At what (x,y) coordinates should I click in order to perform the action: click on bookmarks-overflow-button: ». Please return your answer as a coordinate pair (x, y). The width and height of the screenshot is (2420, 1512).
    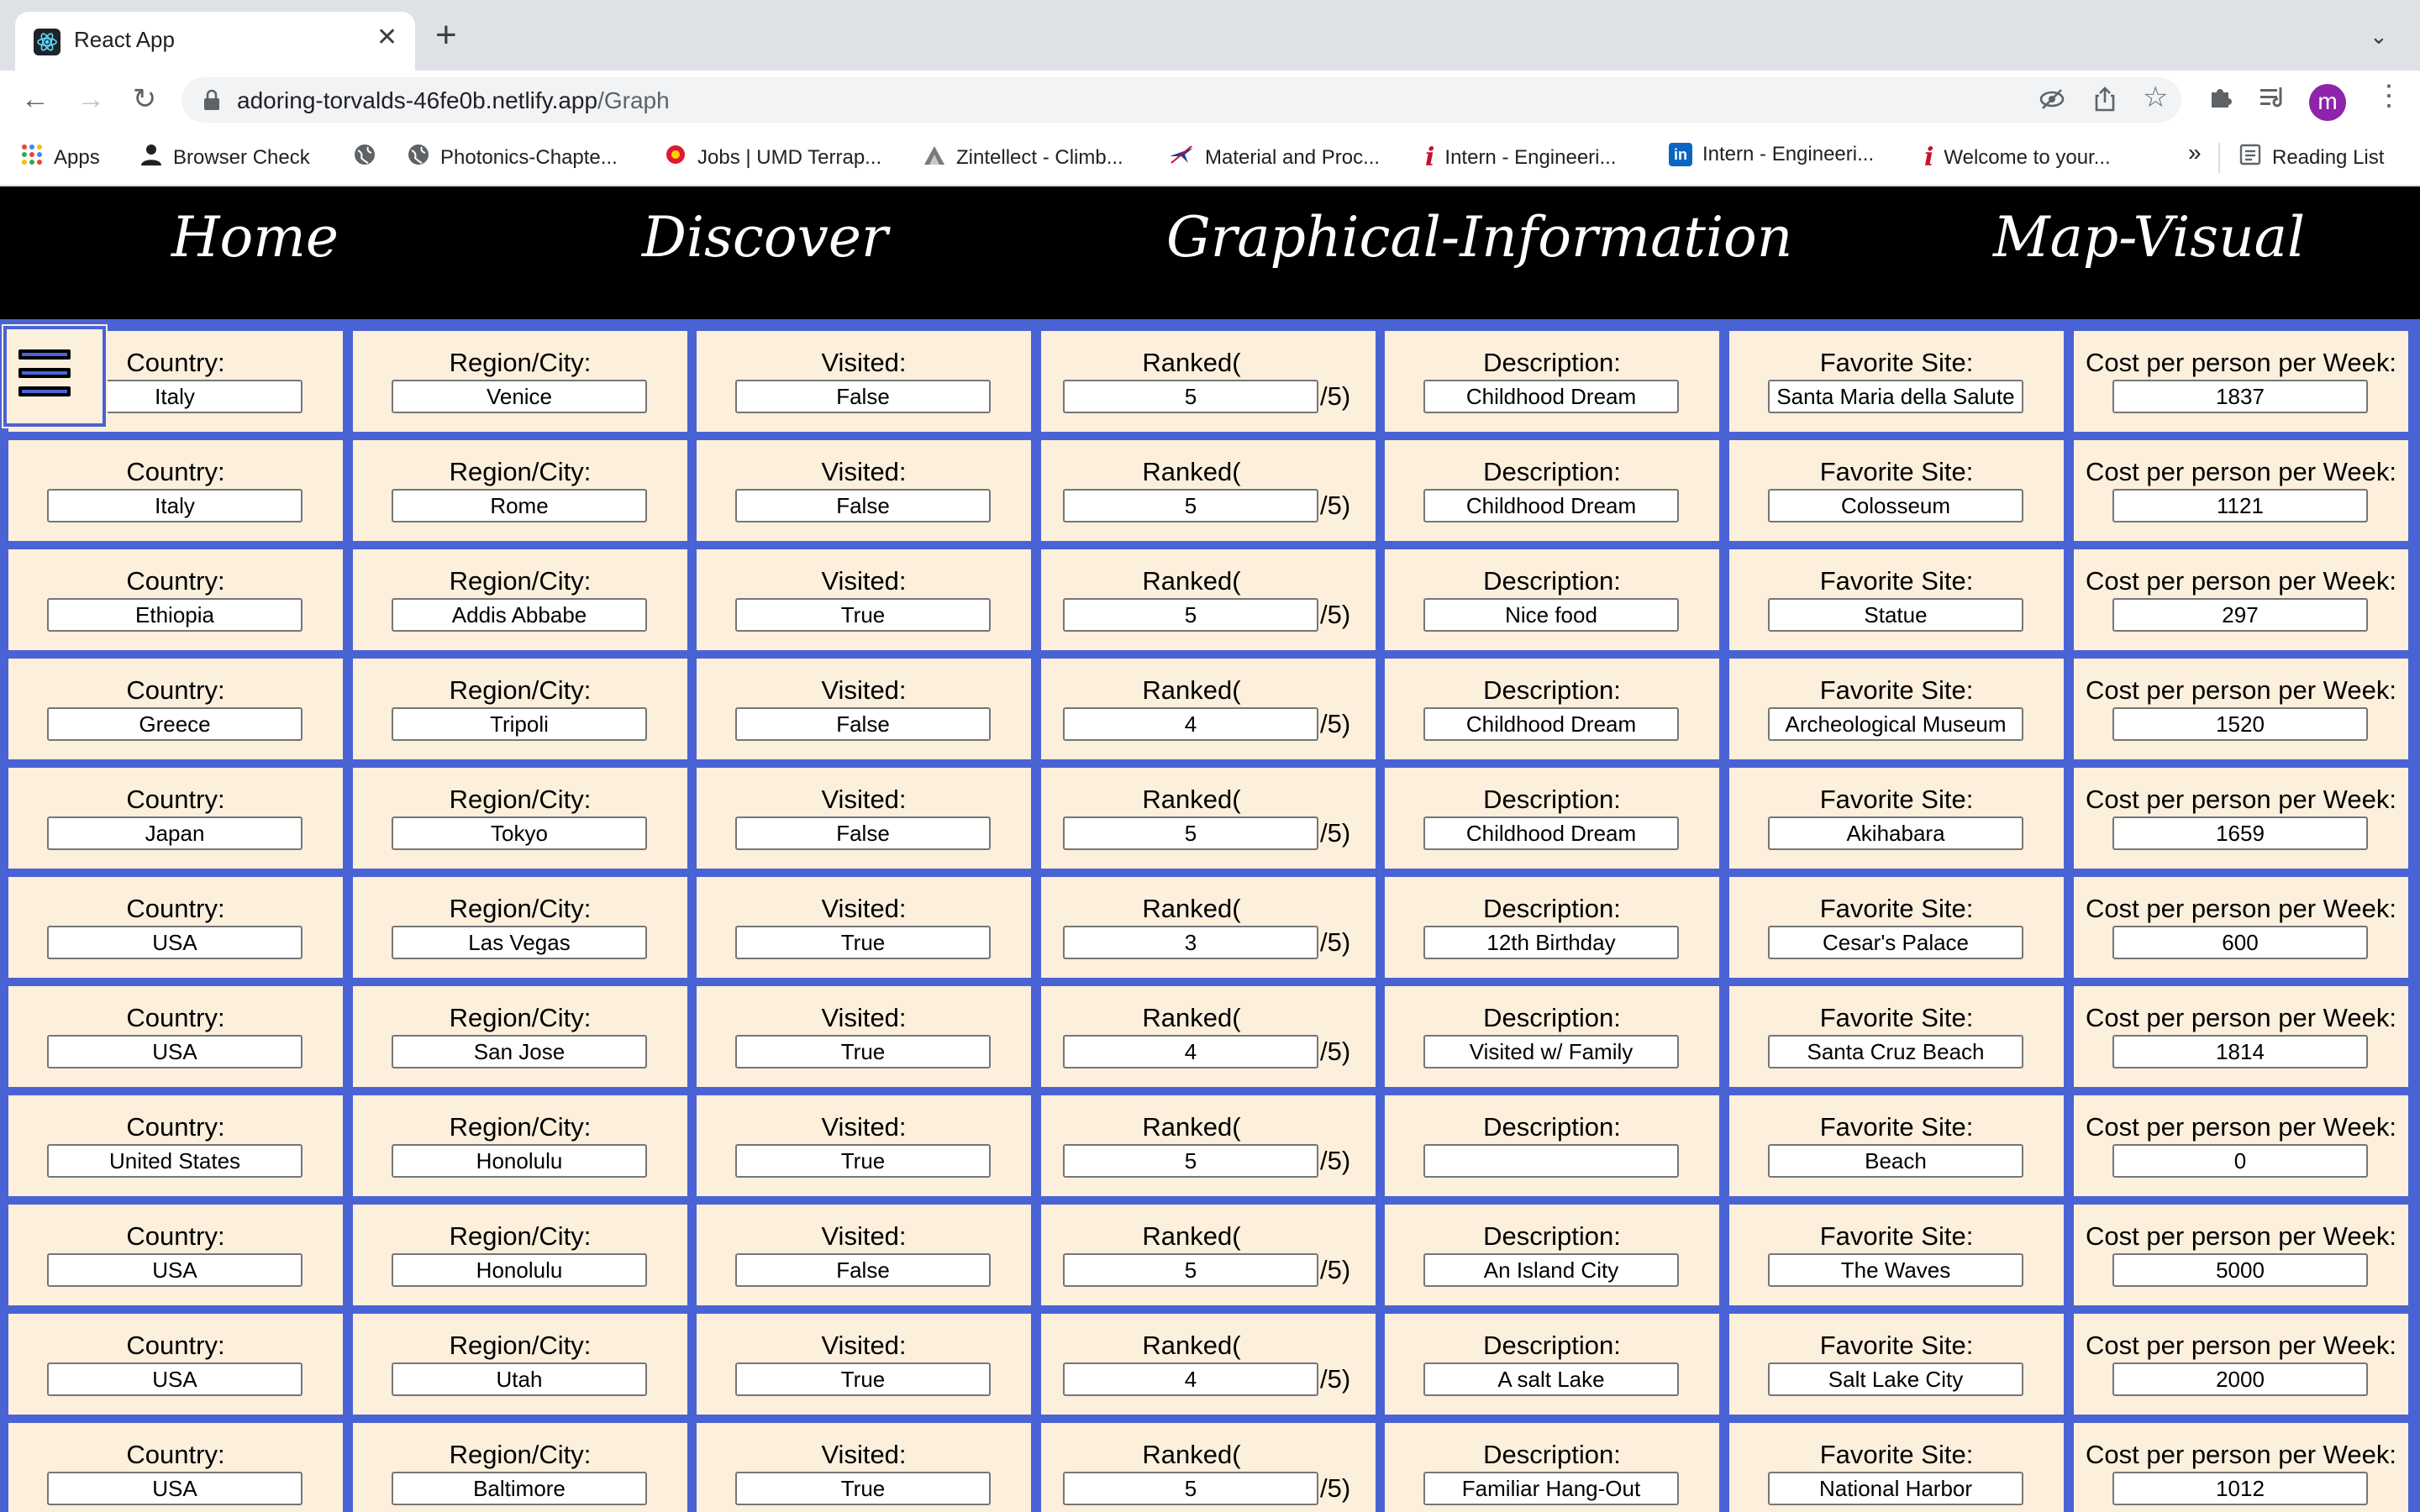
    Looking at the image, I should click on (2195, 152).